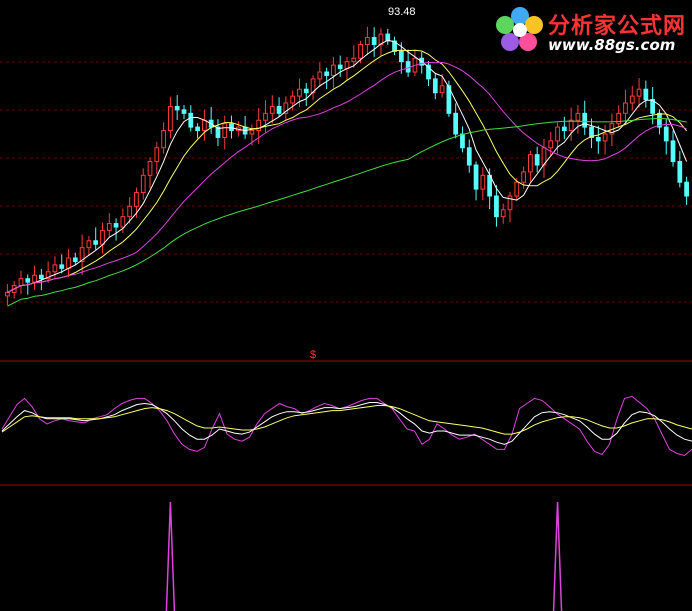 Image resolution: width=692 pixels, height=611 pixels. What do you see at coordinates (364, 556) in the screenshot?
I see `signal-spikes` at bounding box center [364, 556].